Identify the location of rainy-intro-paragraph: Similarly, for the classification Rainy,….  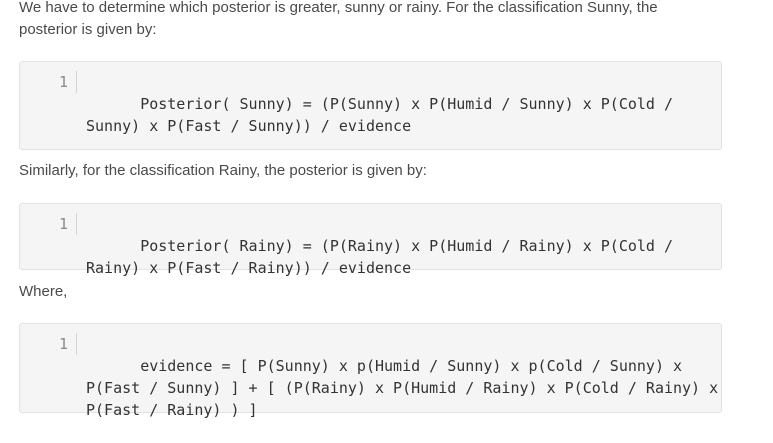
(223, 170).